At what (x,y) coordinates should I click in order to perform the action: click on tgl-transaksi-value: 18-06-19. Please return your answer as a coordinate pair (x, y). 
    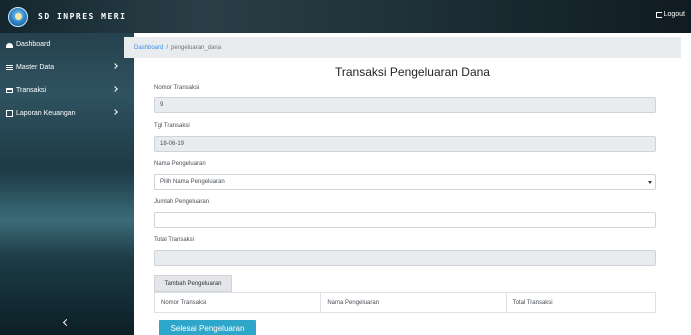
    Looking at the image, I should click on (172, 144).